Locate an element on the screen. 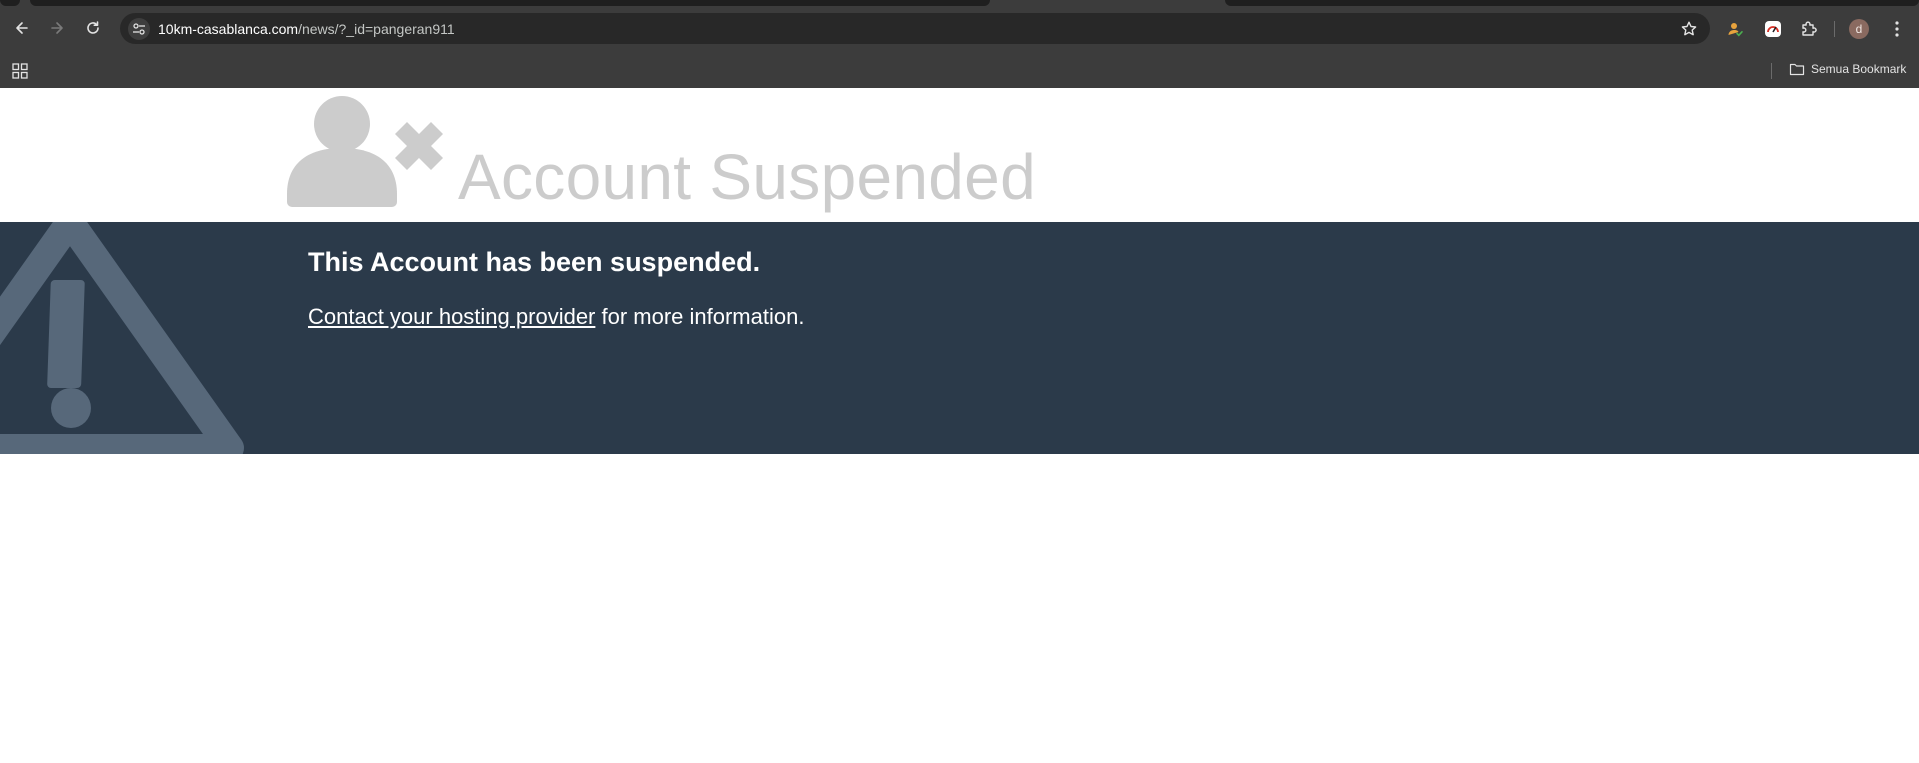 The width and height of the screenshot is (1919, 763). all-bookmarks-button: Semua Bookmark is located at coordinates (1847, 69).